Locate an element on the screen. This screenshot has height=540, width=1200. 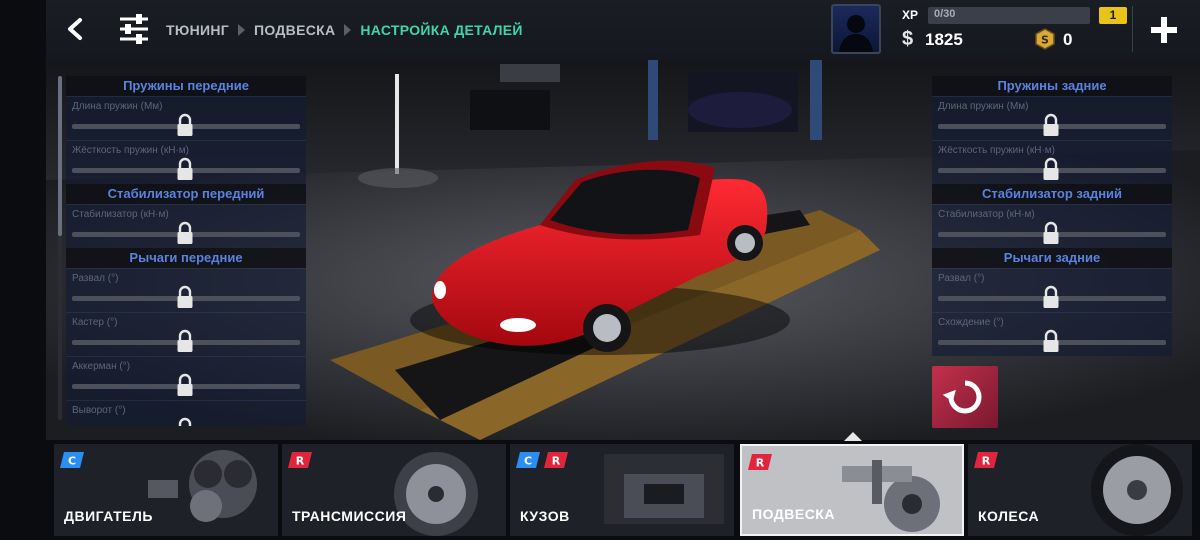
setting-label: Выворот (°) is located at coordinates (99, 410).